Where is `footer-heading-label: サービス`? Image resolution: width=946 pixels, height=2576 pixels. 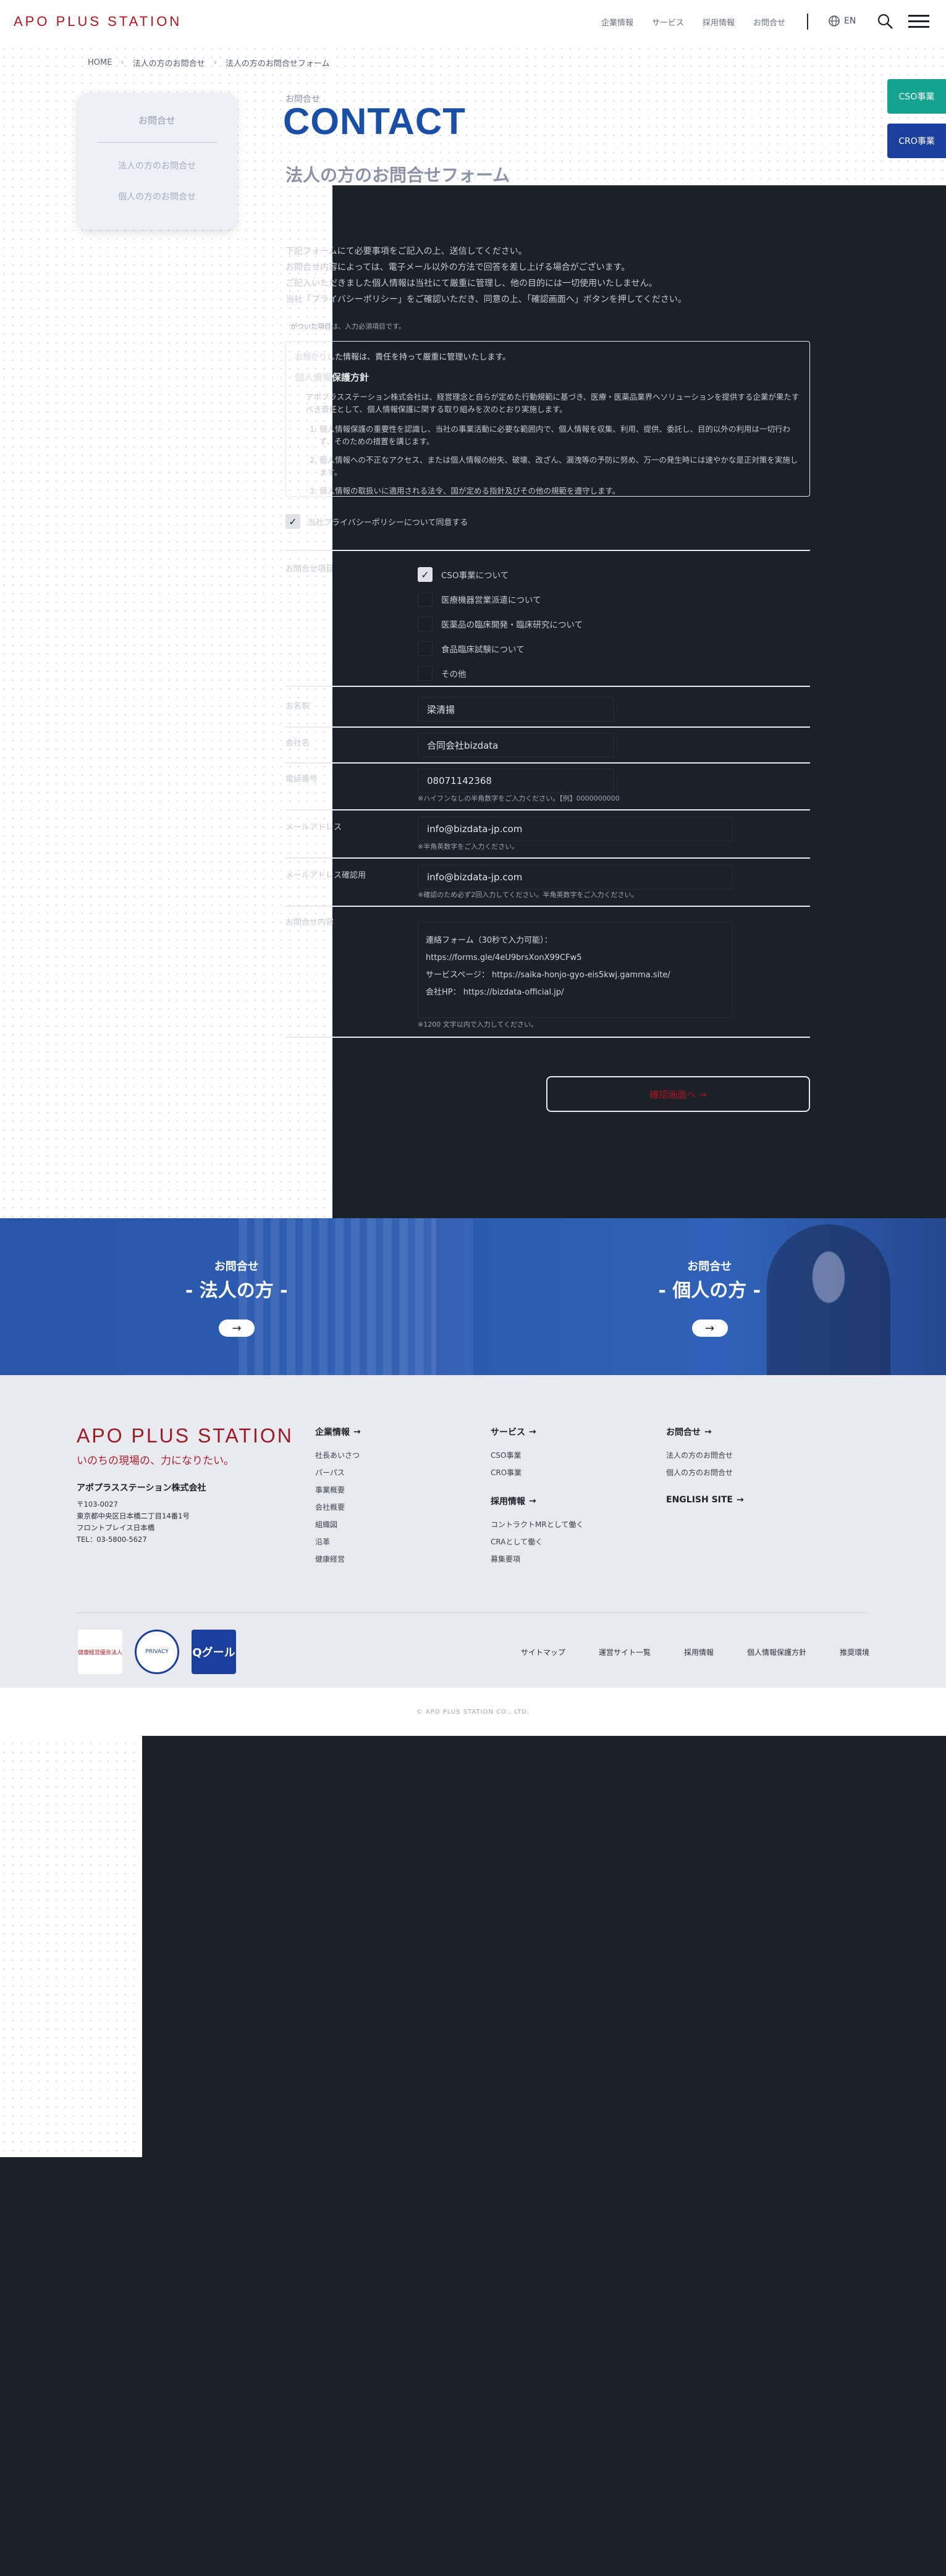
footer-heading-label: サービス is located at coordinates (508, 1432).